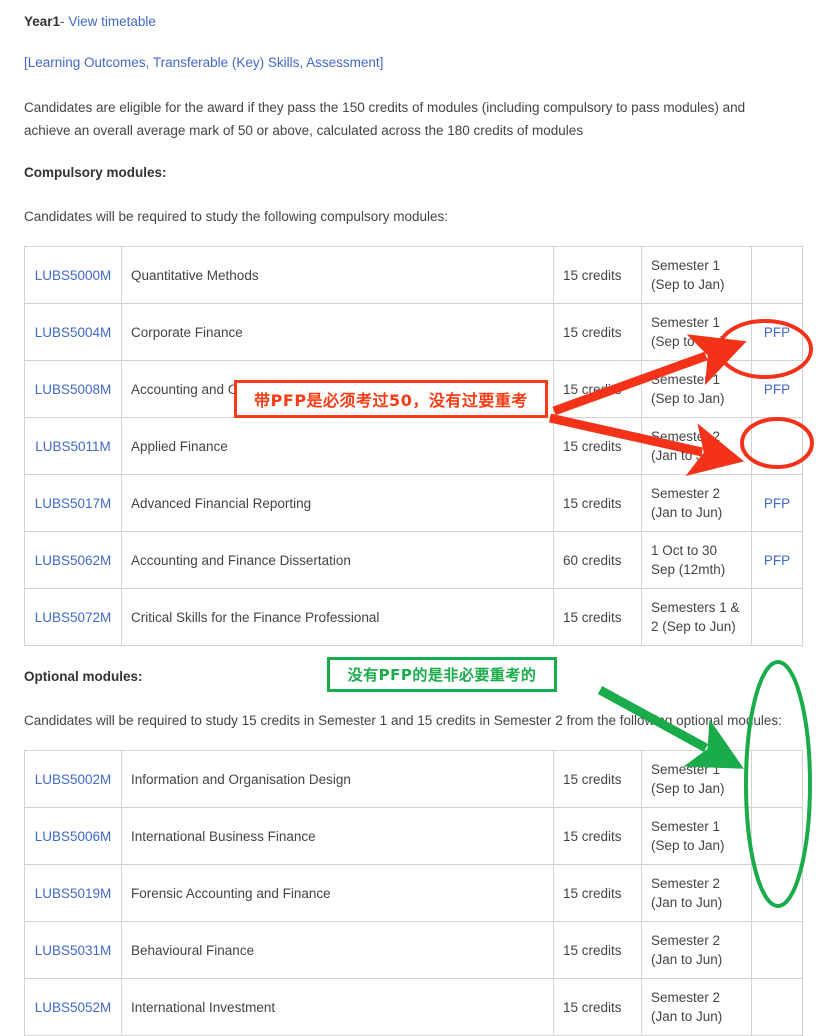  What do you see at coordinates (337, 332) in the screenshot?
I see `module-title-cell: Corporate Finance` at bounding box center [337, 332].